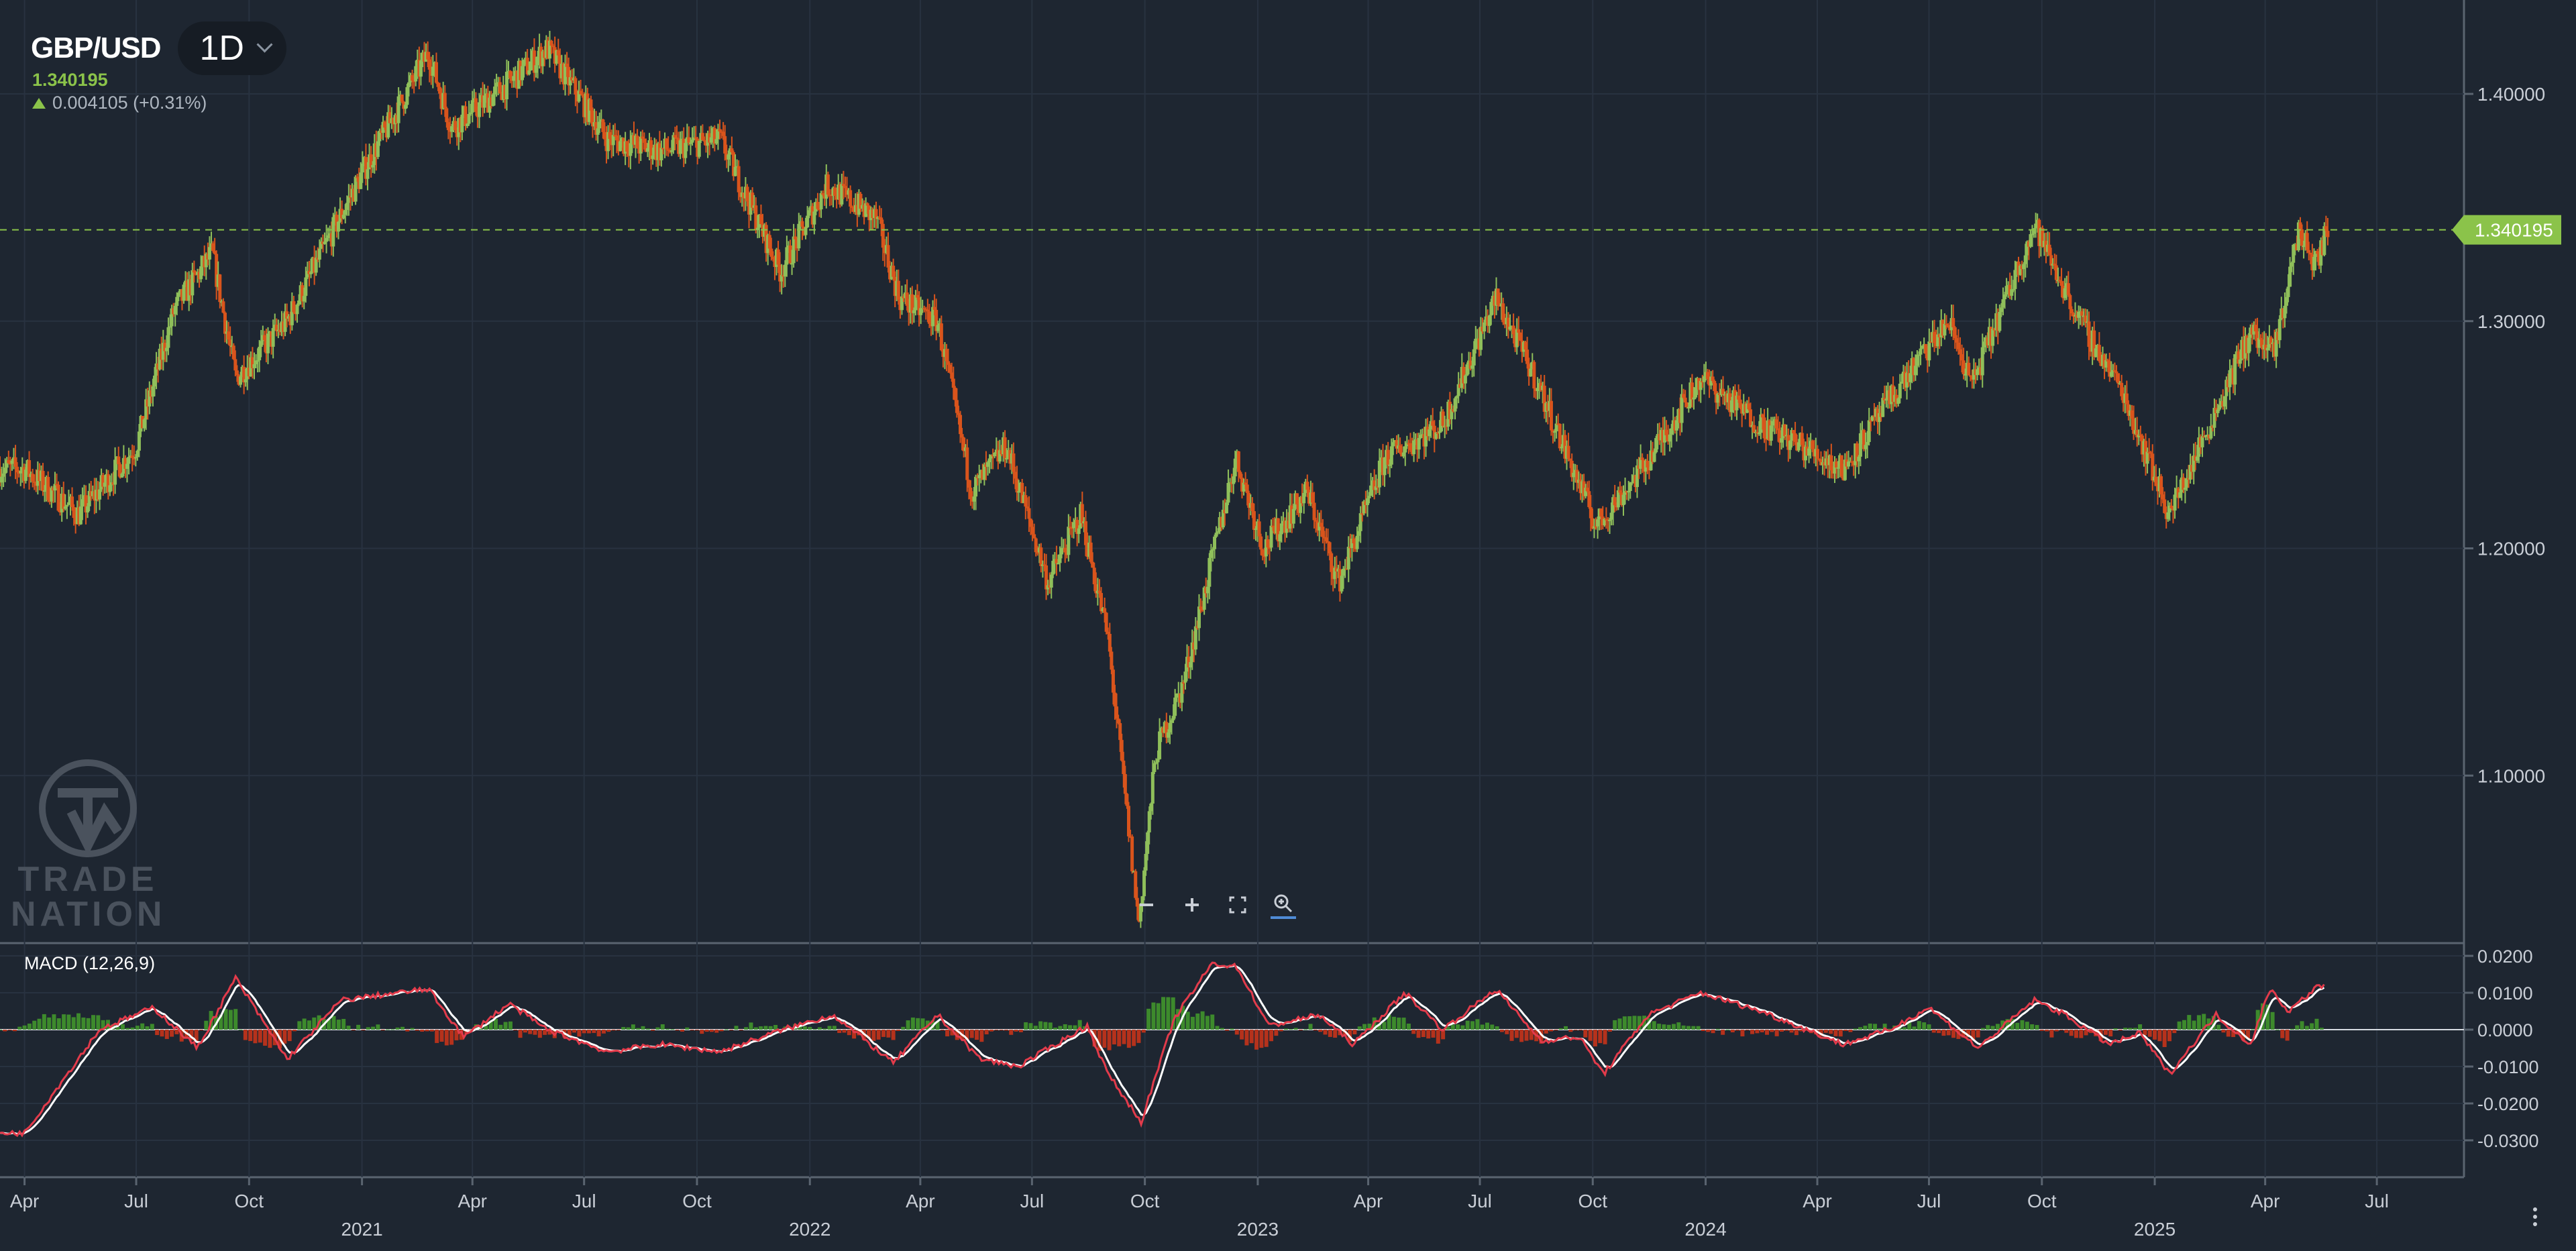 The image size is (2576, 1251). What do you see at coordinates (2505, 993) in the screenshot?
I see `macd-tick-label: 0.0100` at bounding box center [2505, 993].